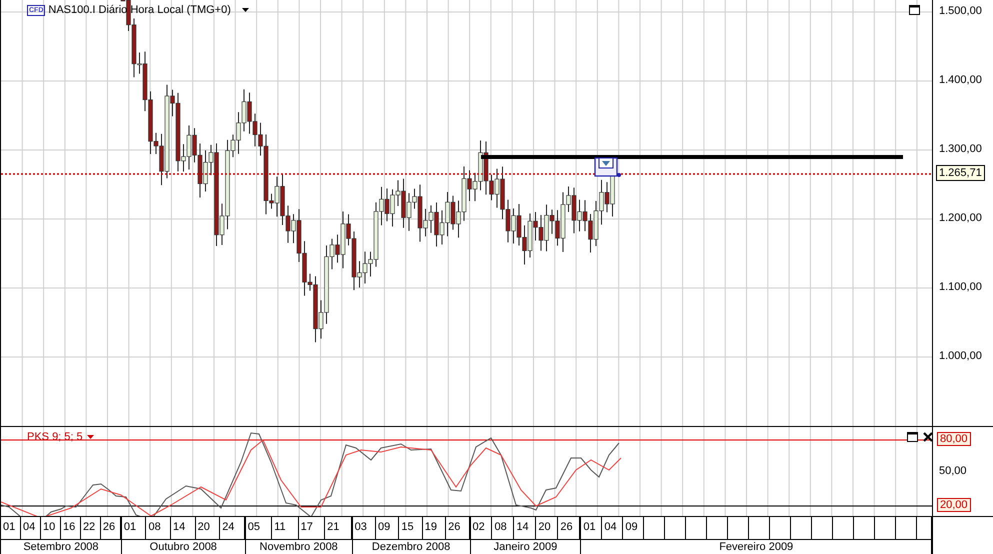 The width and height of the screenshot is (993, 554). Describe the element at coordinates (411, 547) in the screenshot. I see `month-label: Dezembro 2008` at that location.